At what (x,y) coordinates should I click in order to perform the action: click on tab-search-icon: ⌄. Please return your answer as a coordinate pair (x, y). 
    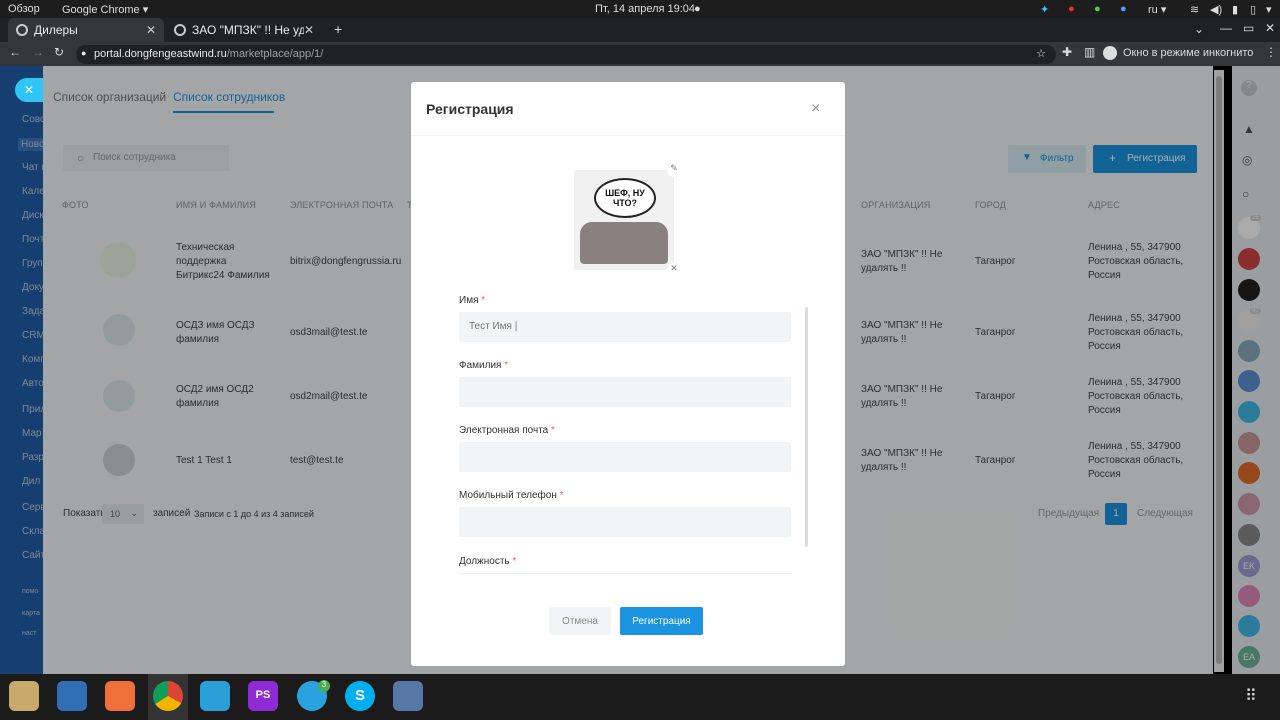
    Looking at the image, I should click on (1199, 29).